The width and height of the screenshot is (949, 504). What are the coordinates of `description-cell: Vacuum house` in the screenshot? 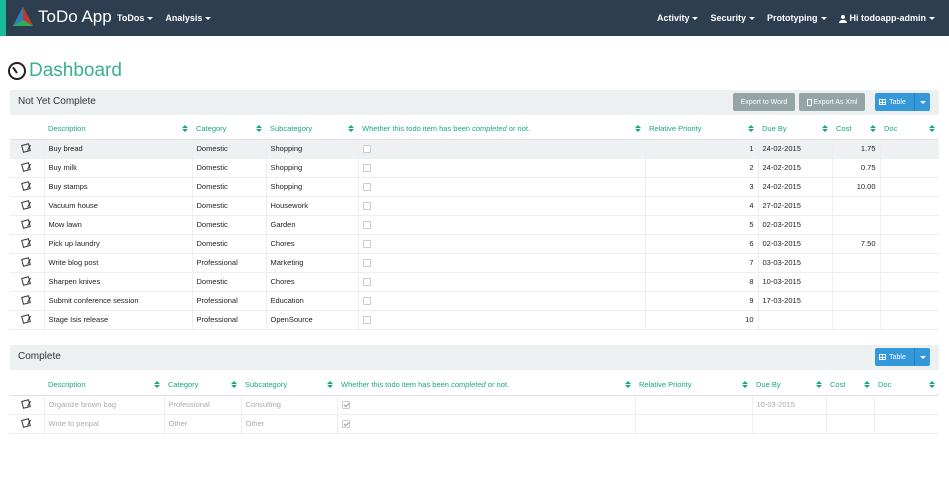 It's located at (117, 206).